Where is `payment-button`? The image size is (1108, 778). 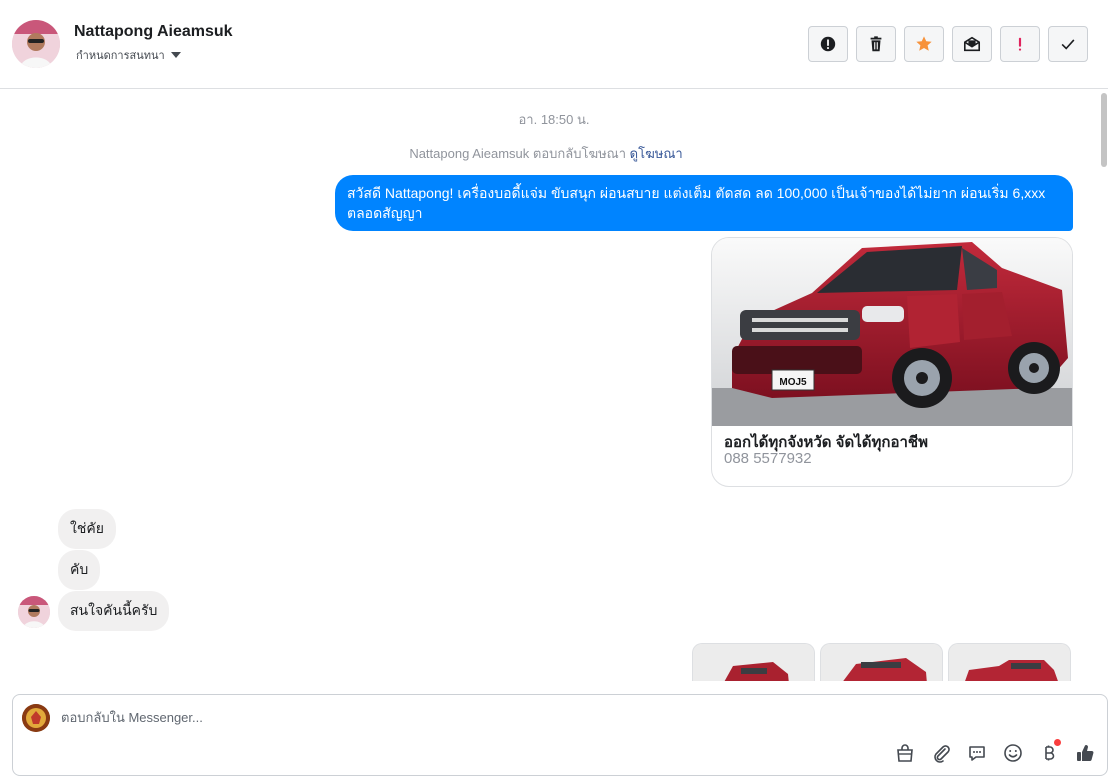
payment-button is located at coordinates (1049, 752).